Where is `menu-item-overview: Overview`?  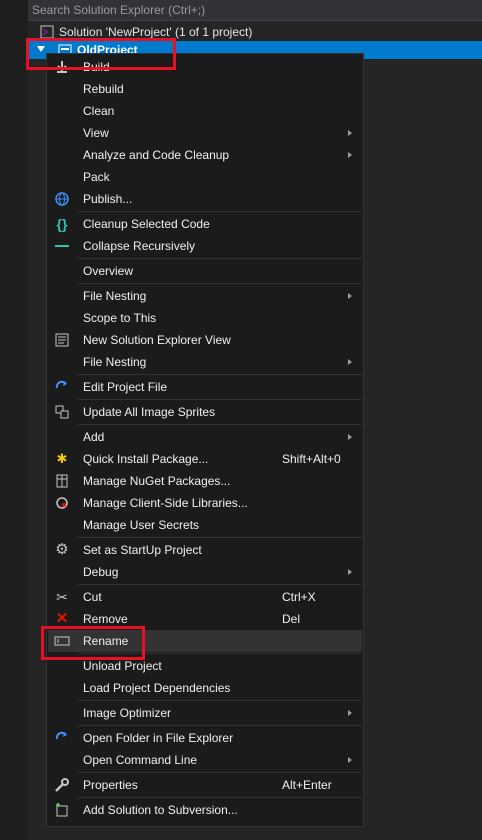 menu-item-overview: Overview is located at coordinates (205, 271).